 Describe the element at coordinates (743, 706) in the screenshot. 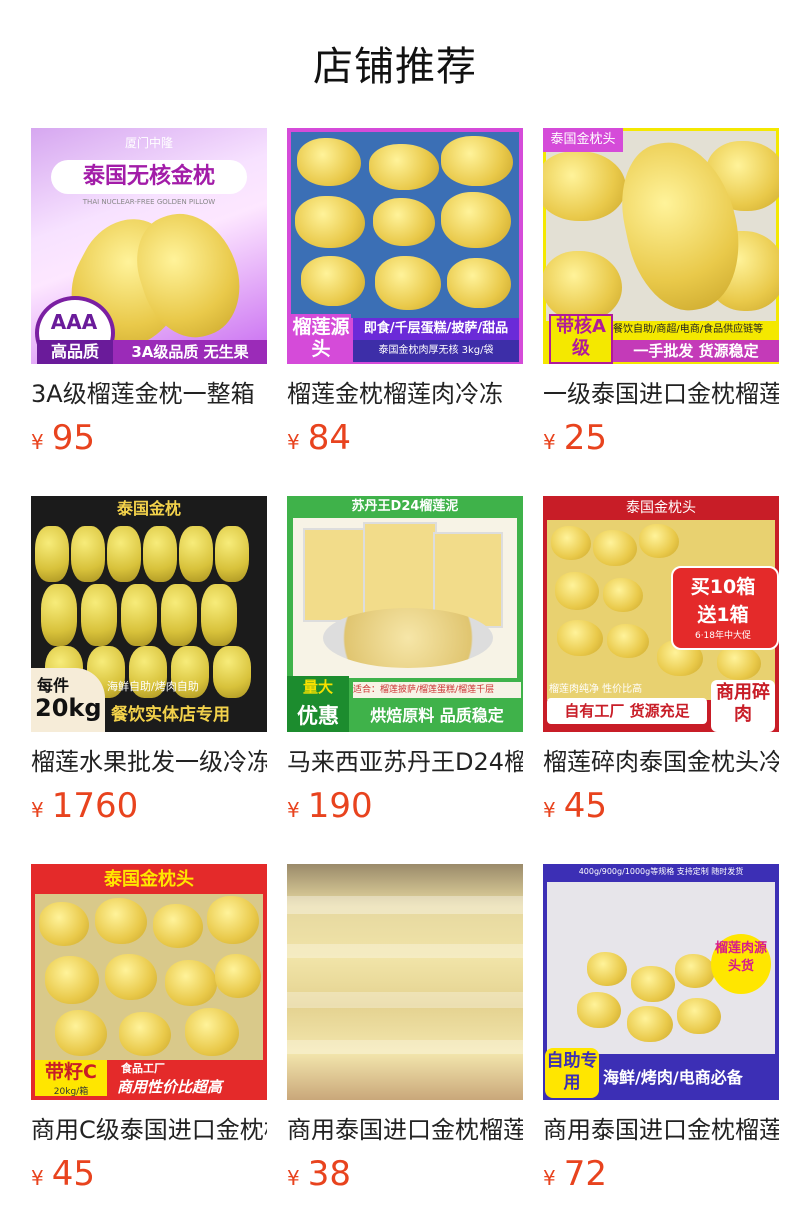

I see `commercial-badge: 商用碎肉` at that location.